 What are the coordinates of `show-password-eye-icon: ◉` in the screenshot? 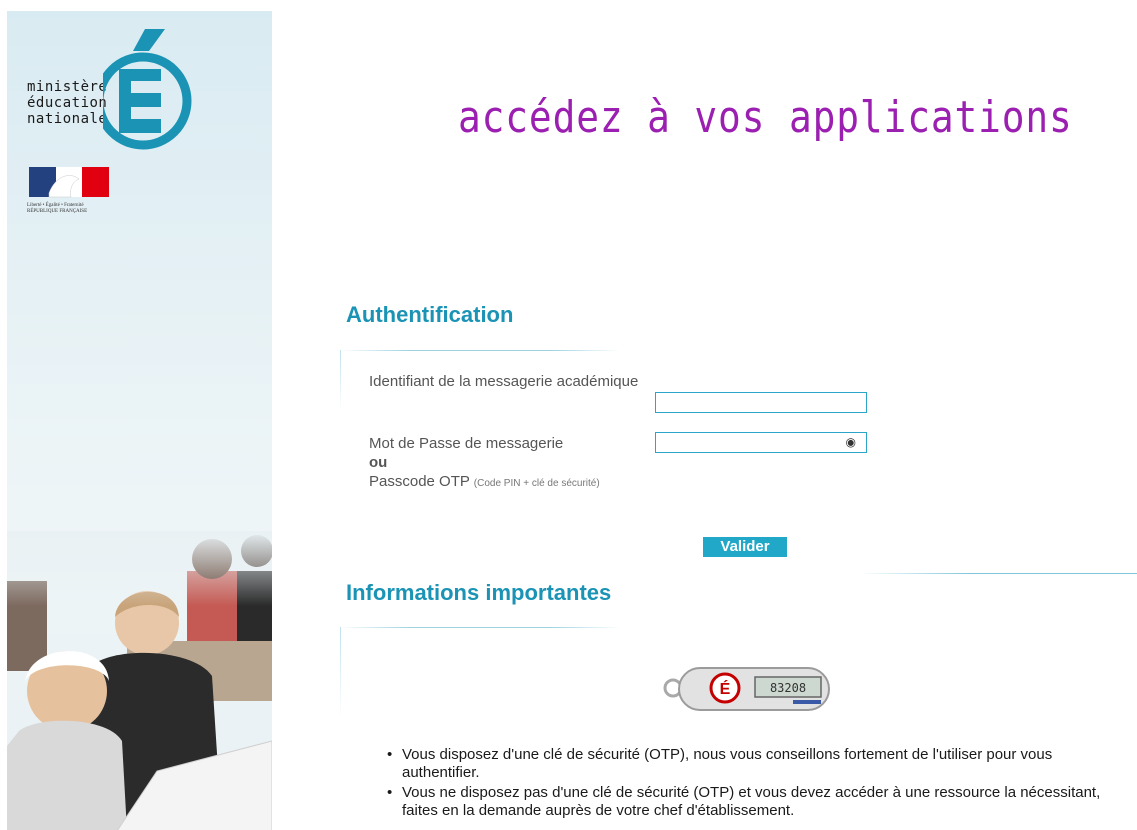 It's located at (851, 442).